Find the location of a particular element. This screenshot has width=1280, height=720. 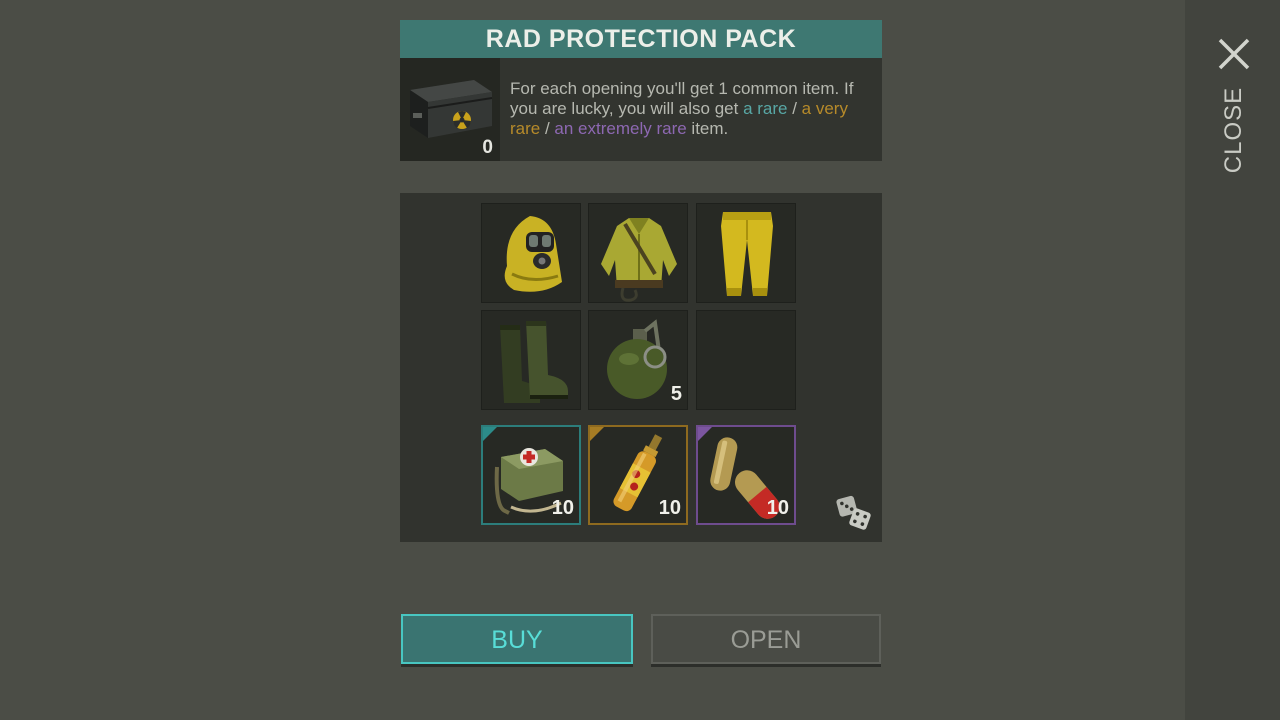

rubber-boots-icon is located at coordinates (534, 362).